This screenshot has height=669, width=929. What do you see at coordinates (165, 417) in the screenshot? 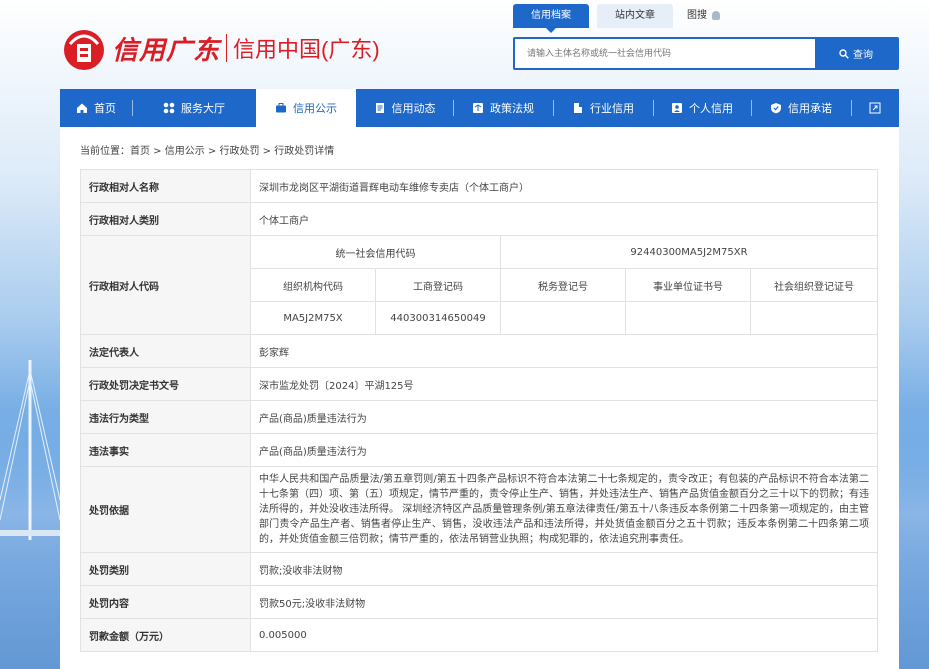
I see `violation-type-label: 违法行为类型` at bounding box center [165, 417].